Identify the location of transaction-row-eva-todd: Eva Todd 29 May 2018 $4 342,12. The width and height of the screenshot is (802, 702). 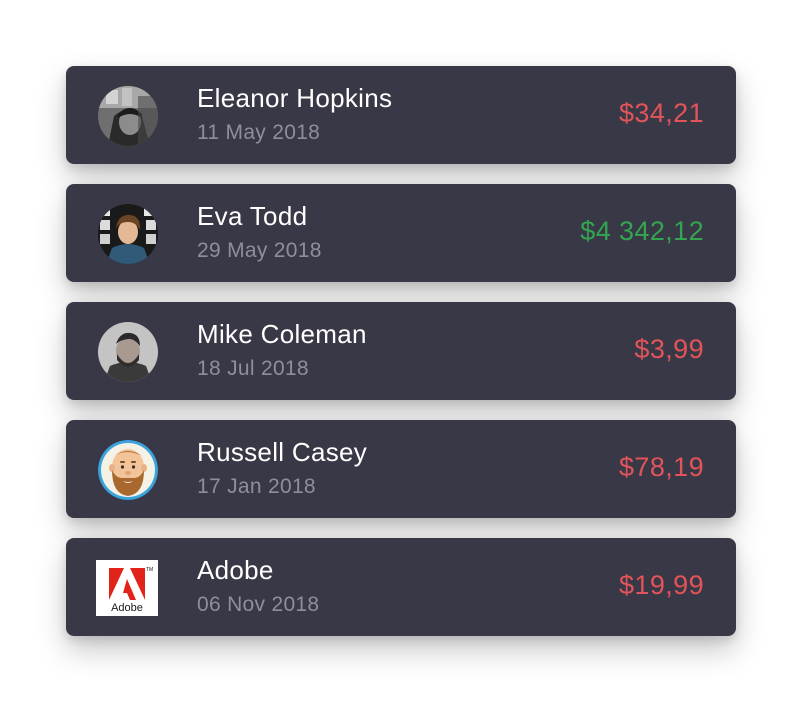
(401, 233).